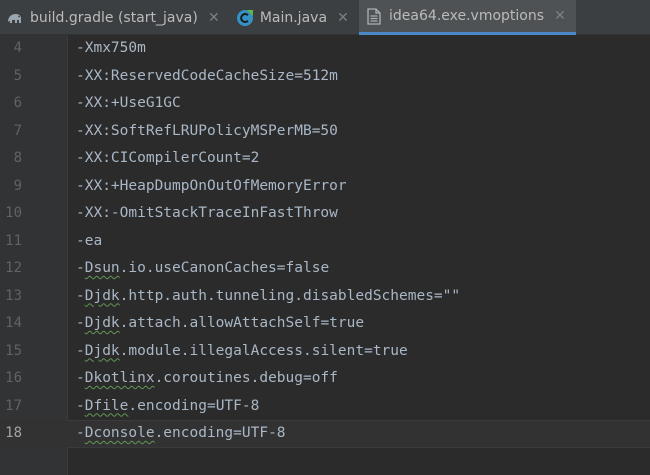 The height and width of the screenshot is (475, 650). I want to click on line-number: 9, so click(17, 185).